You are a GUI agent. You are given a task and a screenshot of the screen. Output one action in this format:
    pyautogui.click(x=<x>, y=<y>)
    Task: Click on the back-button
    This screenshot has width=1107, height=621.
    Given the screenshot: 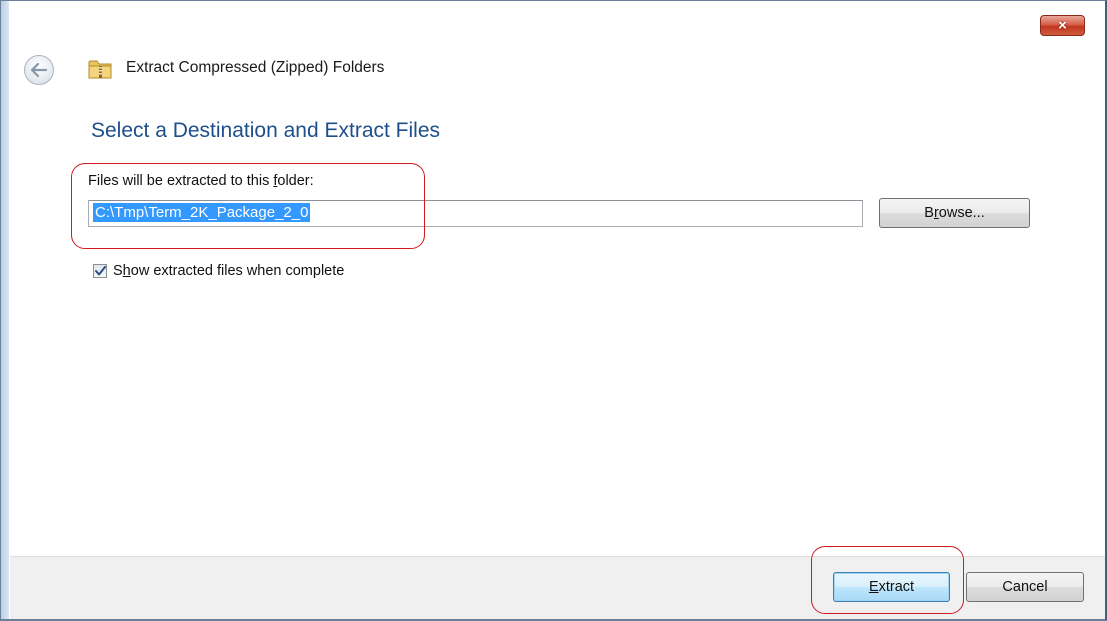 What is the action you would take?
    pyautogui.click(x=39, y=70)
    